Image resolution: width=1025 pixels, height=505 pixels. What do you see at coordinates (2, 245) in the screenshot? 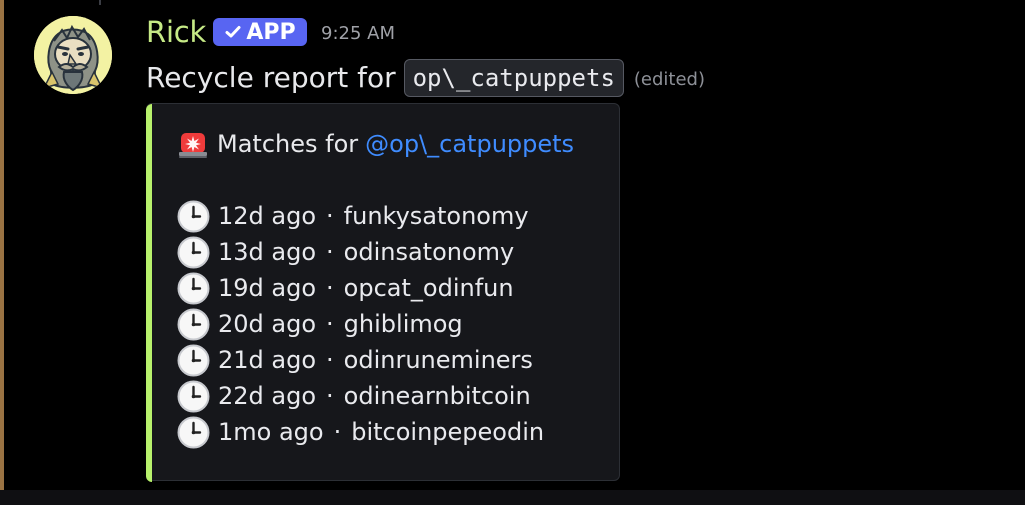
I see `left-rail` at bounding box center [2, 245].